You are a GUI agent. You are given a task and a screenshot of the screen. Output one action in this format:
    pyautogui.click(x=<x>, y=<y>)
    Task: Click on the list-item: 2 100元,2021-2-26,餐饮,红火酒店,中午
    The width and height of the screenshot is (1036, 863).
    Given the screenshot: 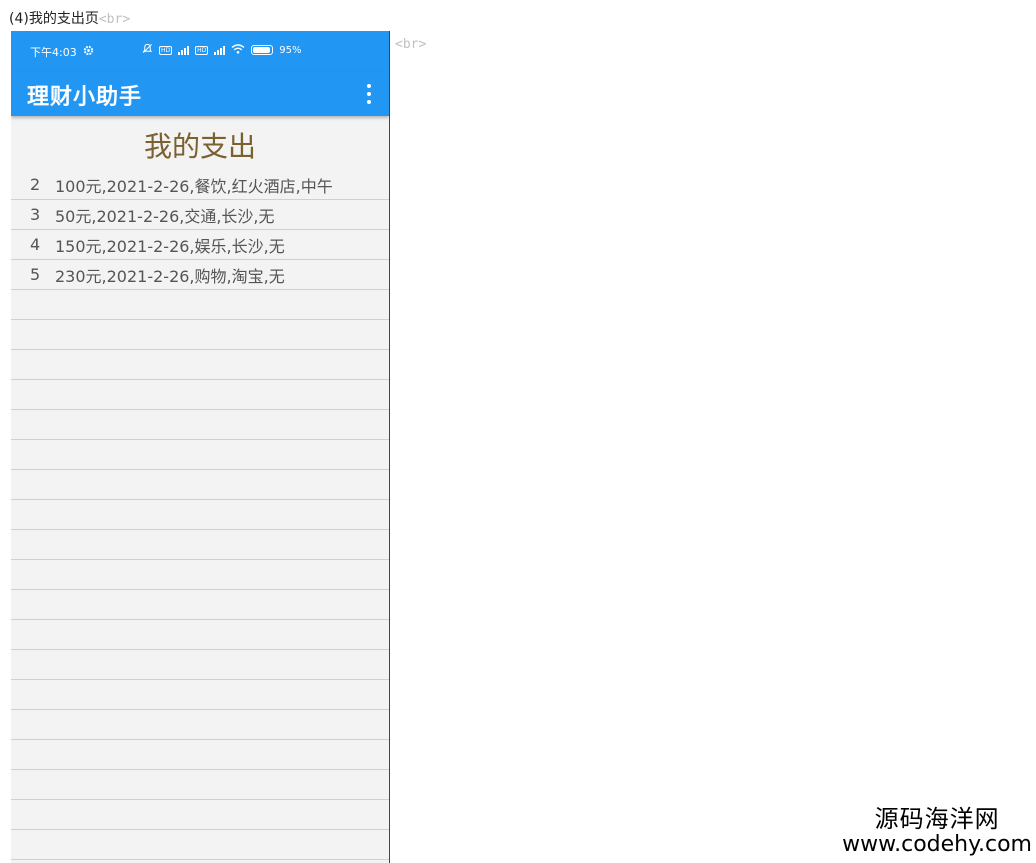 What is the action you would take?
    pyautogui.click(x=200, y=185)
    